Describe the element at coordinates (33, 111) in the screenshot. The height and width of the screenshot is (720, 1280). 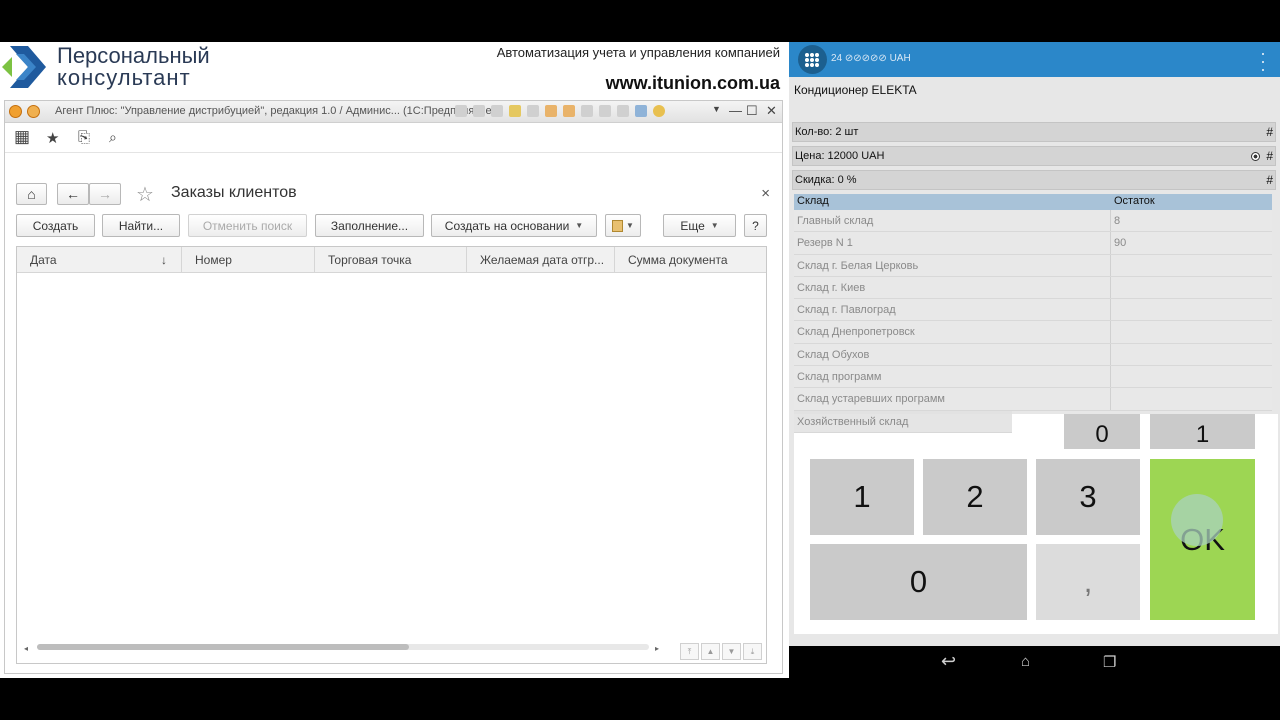
I see `window-menu-icon` at that location.